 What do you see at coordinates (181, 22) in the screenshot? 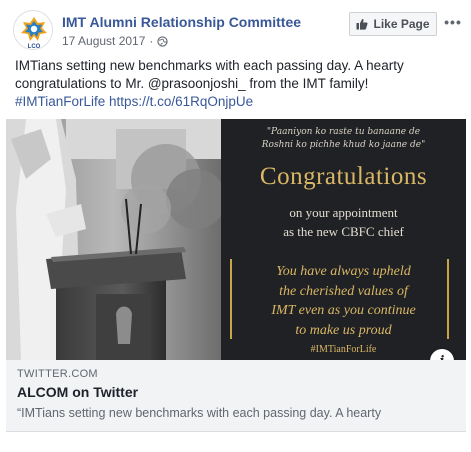
I see `page-name-link: IMT Alumni Relationship Committee` at bounding box center [181, 22].